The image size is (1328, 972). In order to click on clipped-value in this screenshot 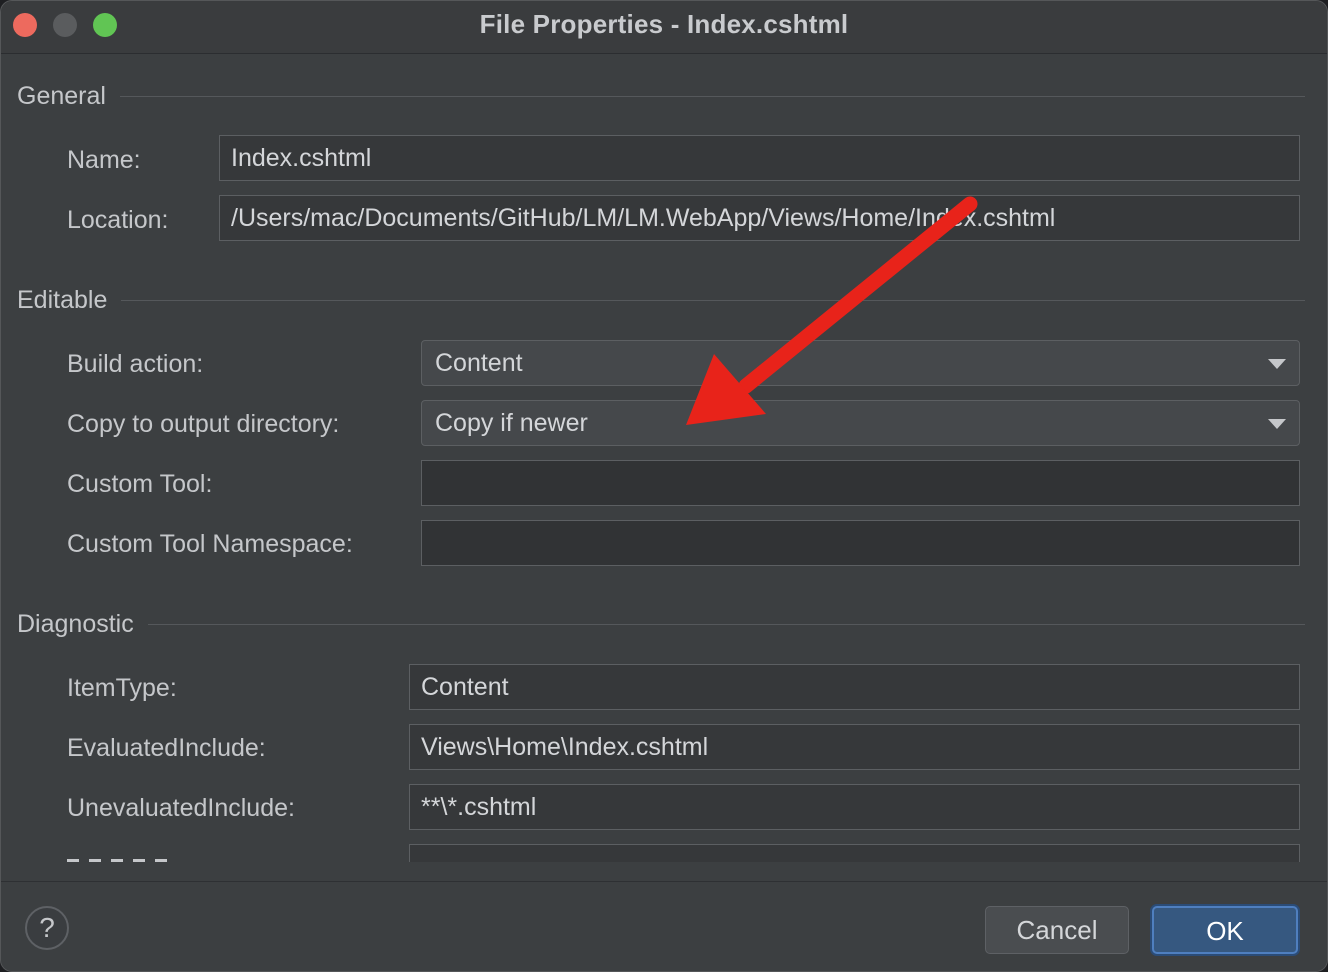, I will do `click(811, 858)`.